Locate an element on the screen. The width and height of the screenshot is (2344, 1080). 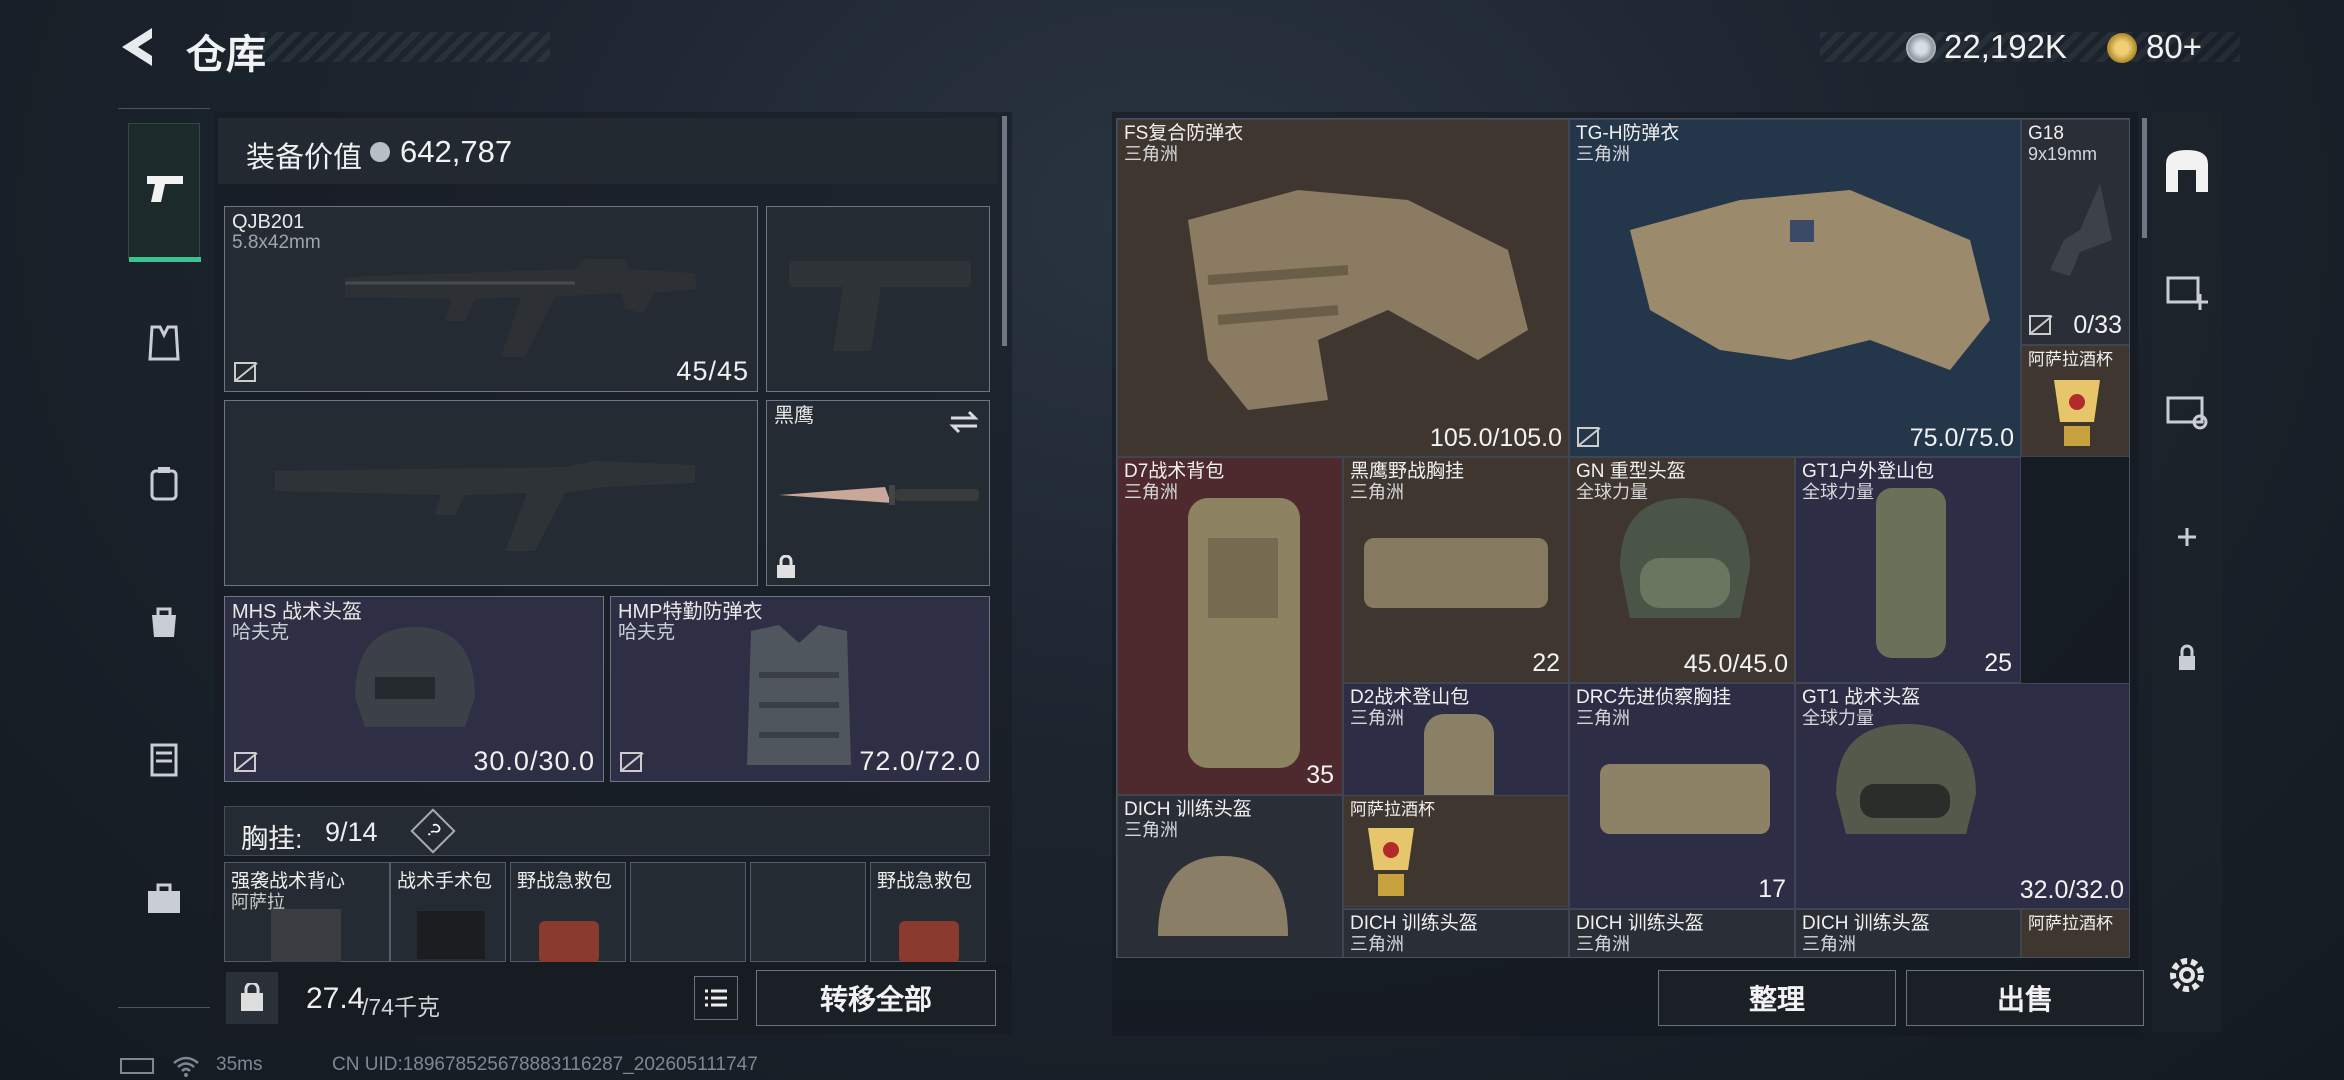
weapon-caliber: 5.8x42mm is located at coordinates (276, 242).